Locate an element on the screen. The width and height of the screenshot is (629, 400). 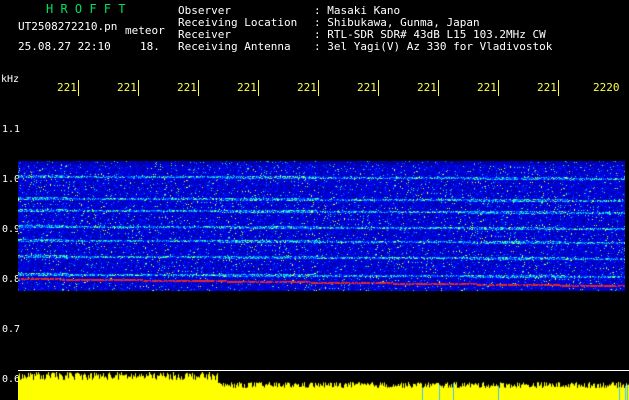
time-tick-8: 221 is located at coordinates (487, 87).